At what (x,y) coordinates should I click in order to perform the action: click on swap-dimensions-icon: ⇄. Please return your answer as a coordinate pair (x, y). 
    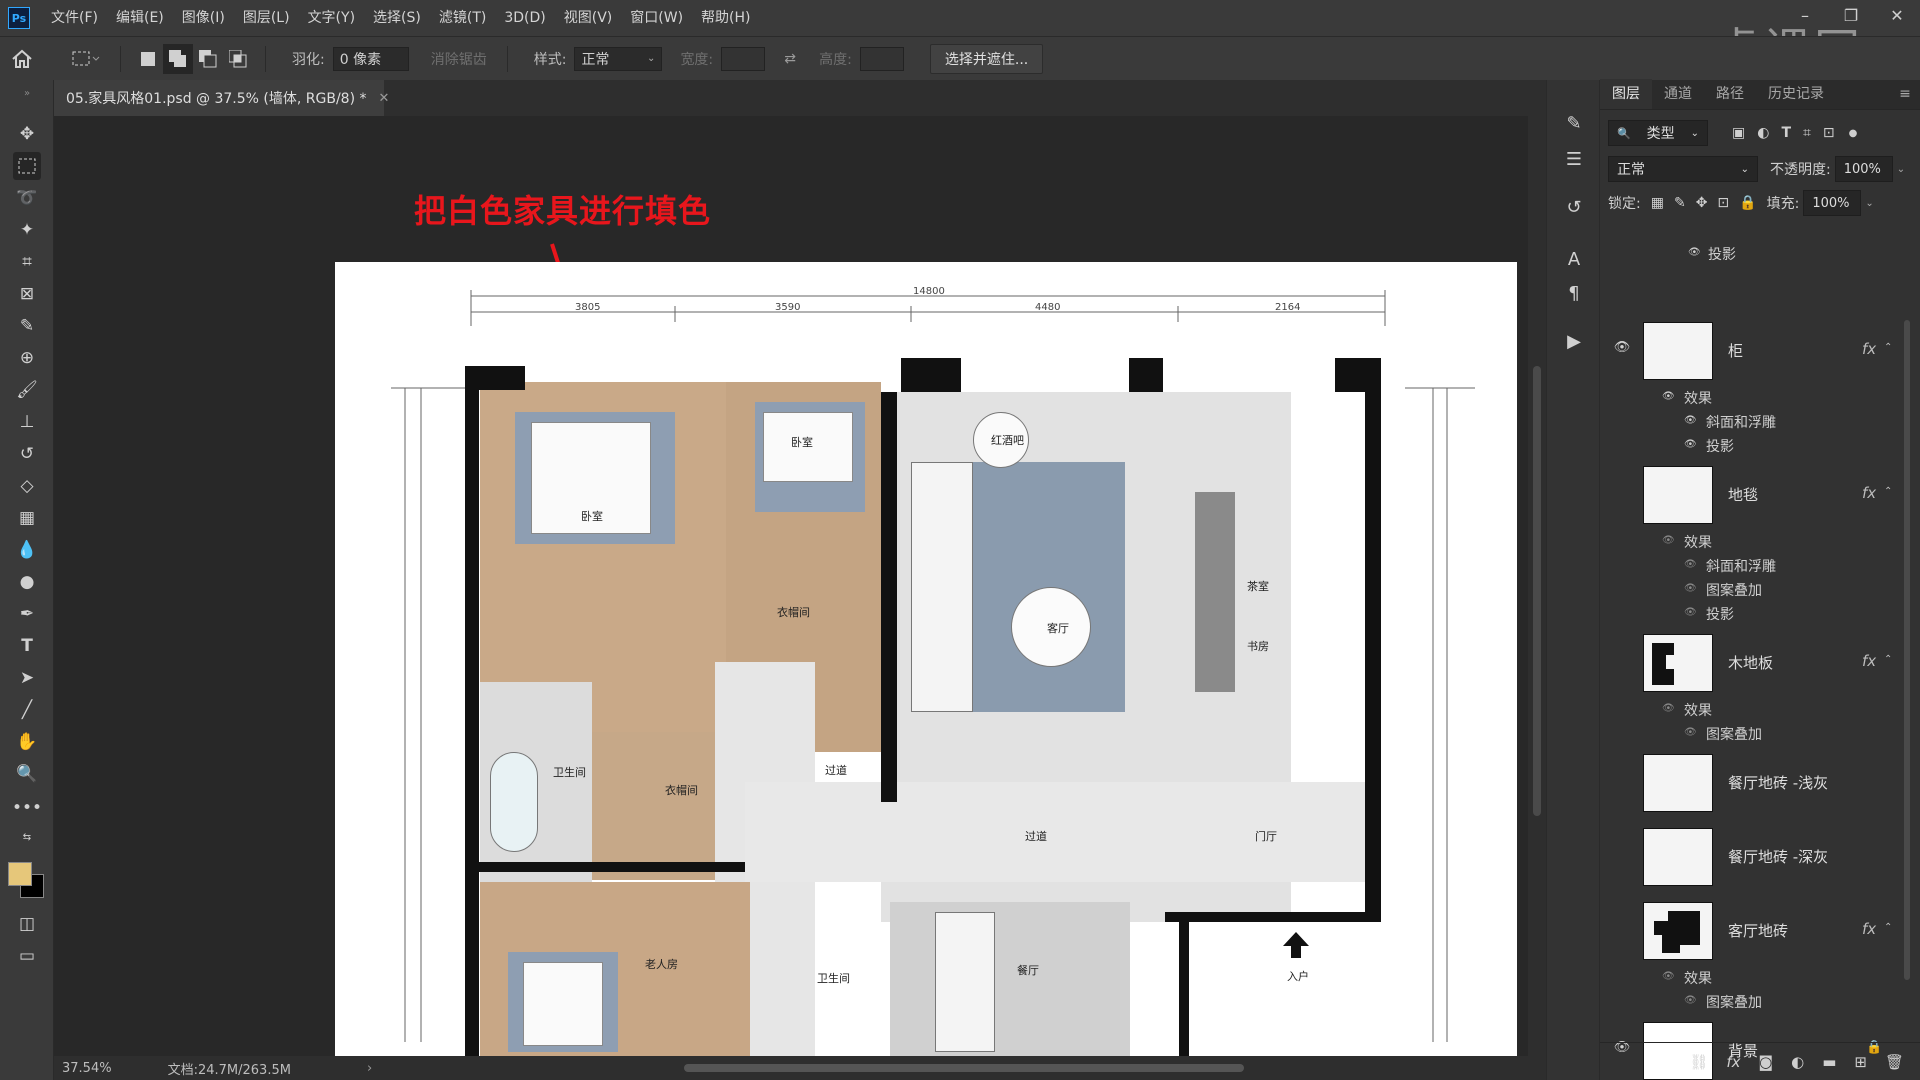
    Looking at the image, I should click on (790, 59).